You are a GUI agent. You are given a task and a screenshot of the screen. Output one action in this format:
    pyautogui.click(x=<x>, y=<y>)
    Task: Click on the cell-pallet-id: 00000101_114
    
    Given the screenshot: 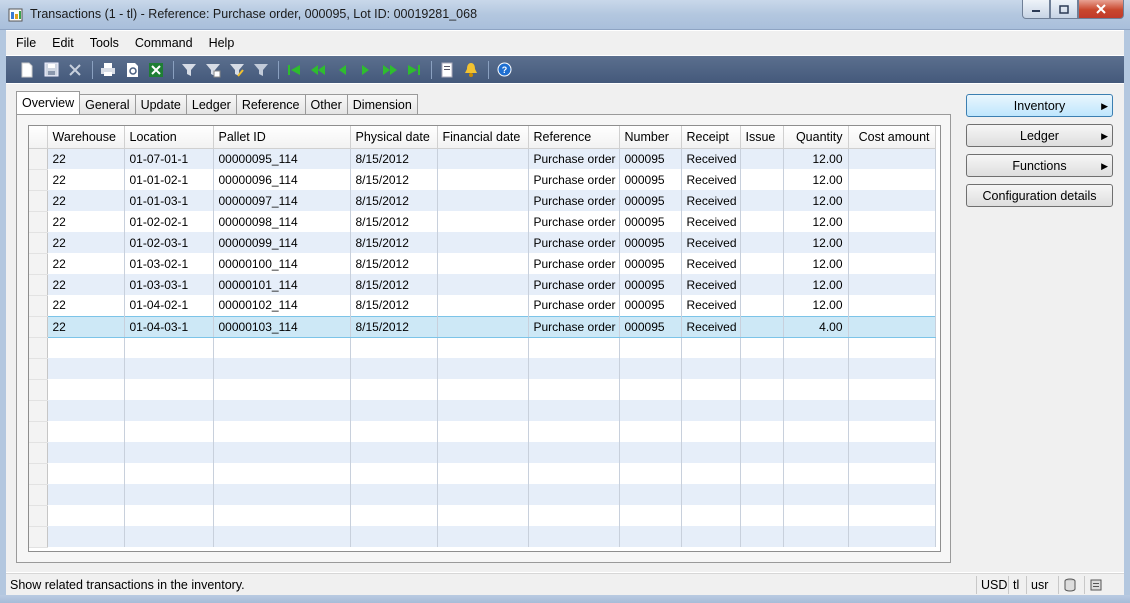 What is the action you would take?
    pyautogui.click(x=282, y=284)
    